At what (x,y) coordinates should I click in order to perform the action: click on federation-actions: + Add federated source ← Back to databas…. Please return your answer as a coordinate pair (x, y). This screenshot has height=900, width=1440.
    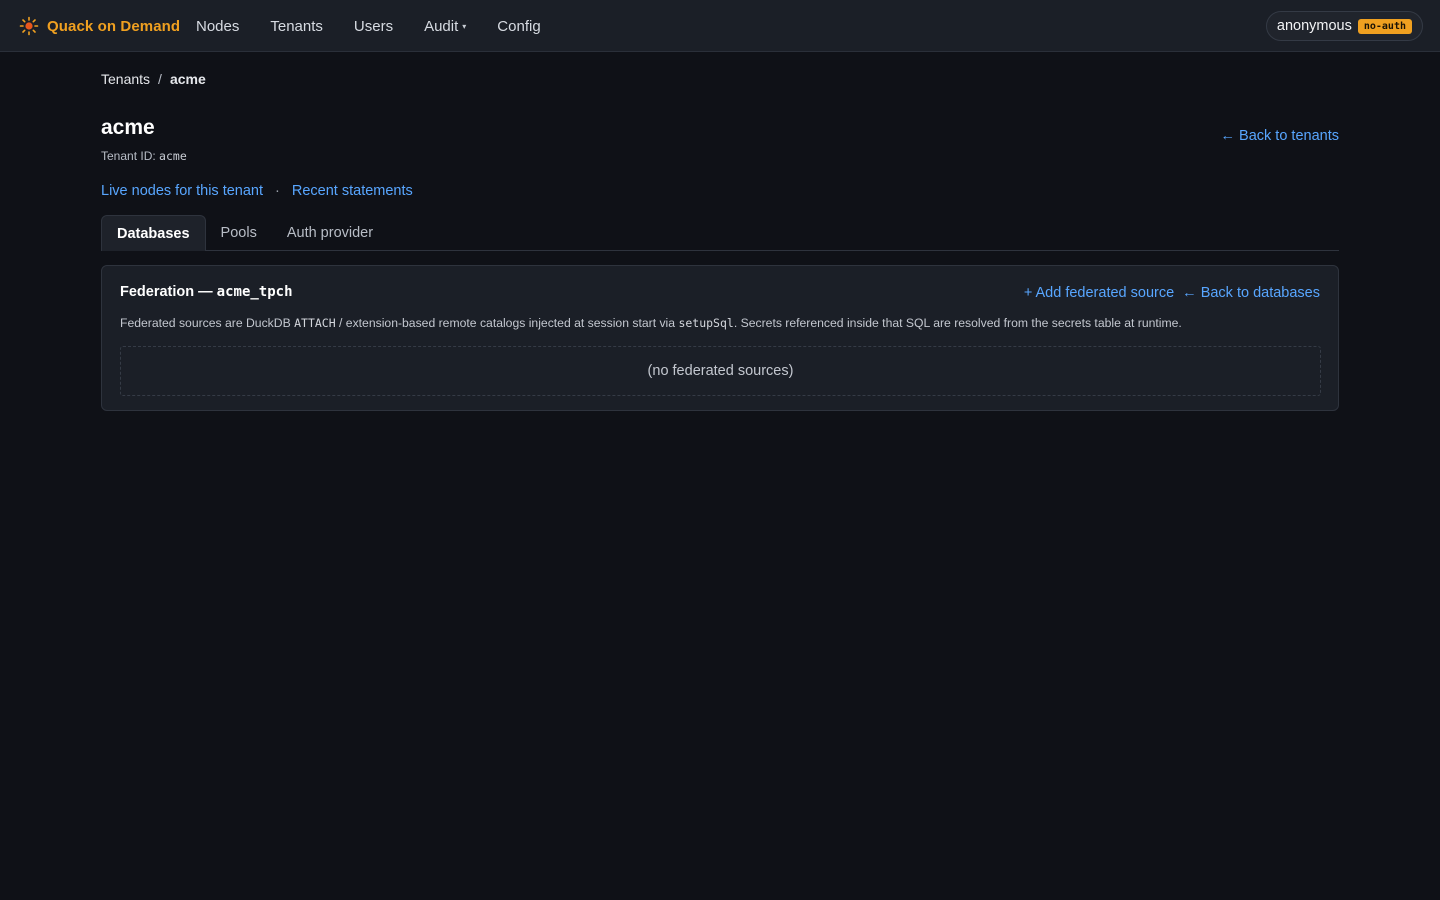
    Looking at the image, I should click on (1172, 293).